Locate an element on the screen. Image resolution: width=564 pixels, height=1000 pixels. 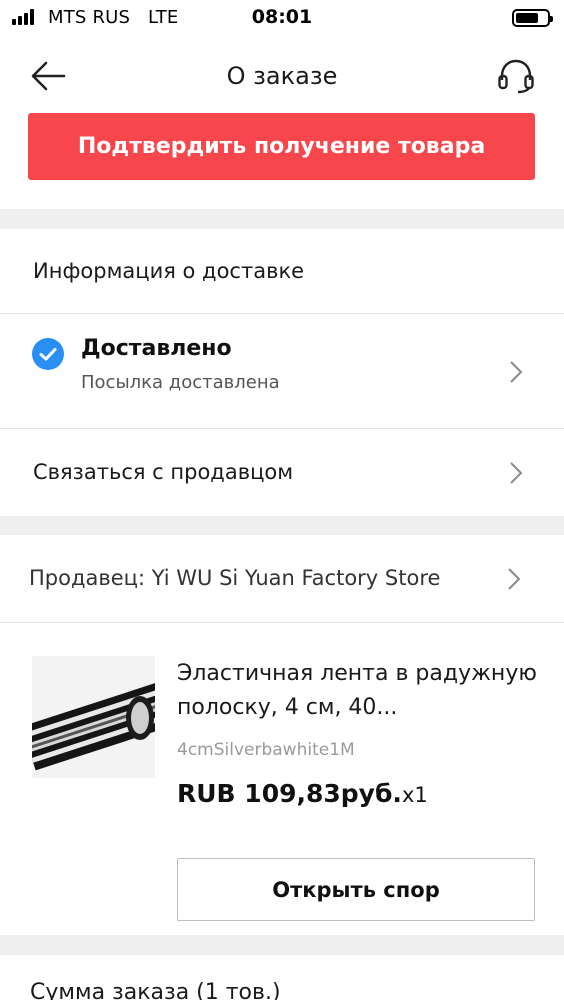
delivery-info-heading: Информация о доставке is located at coordinates (169, 271).